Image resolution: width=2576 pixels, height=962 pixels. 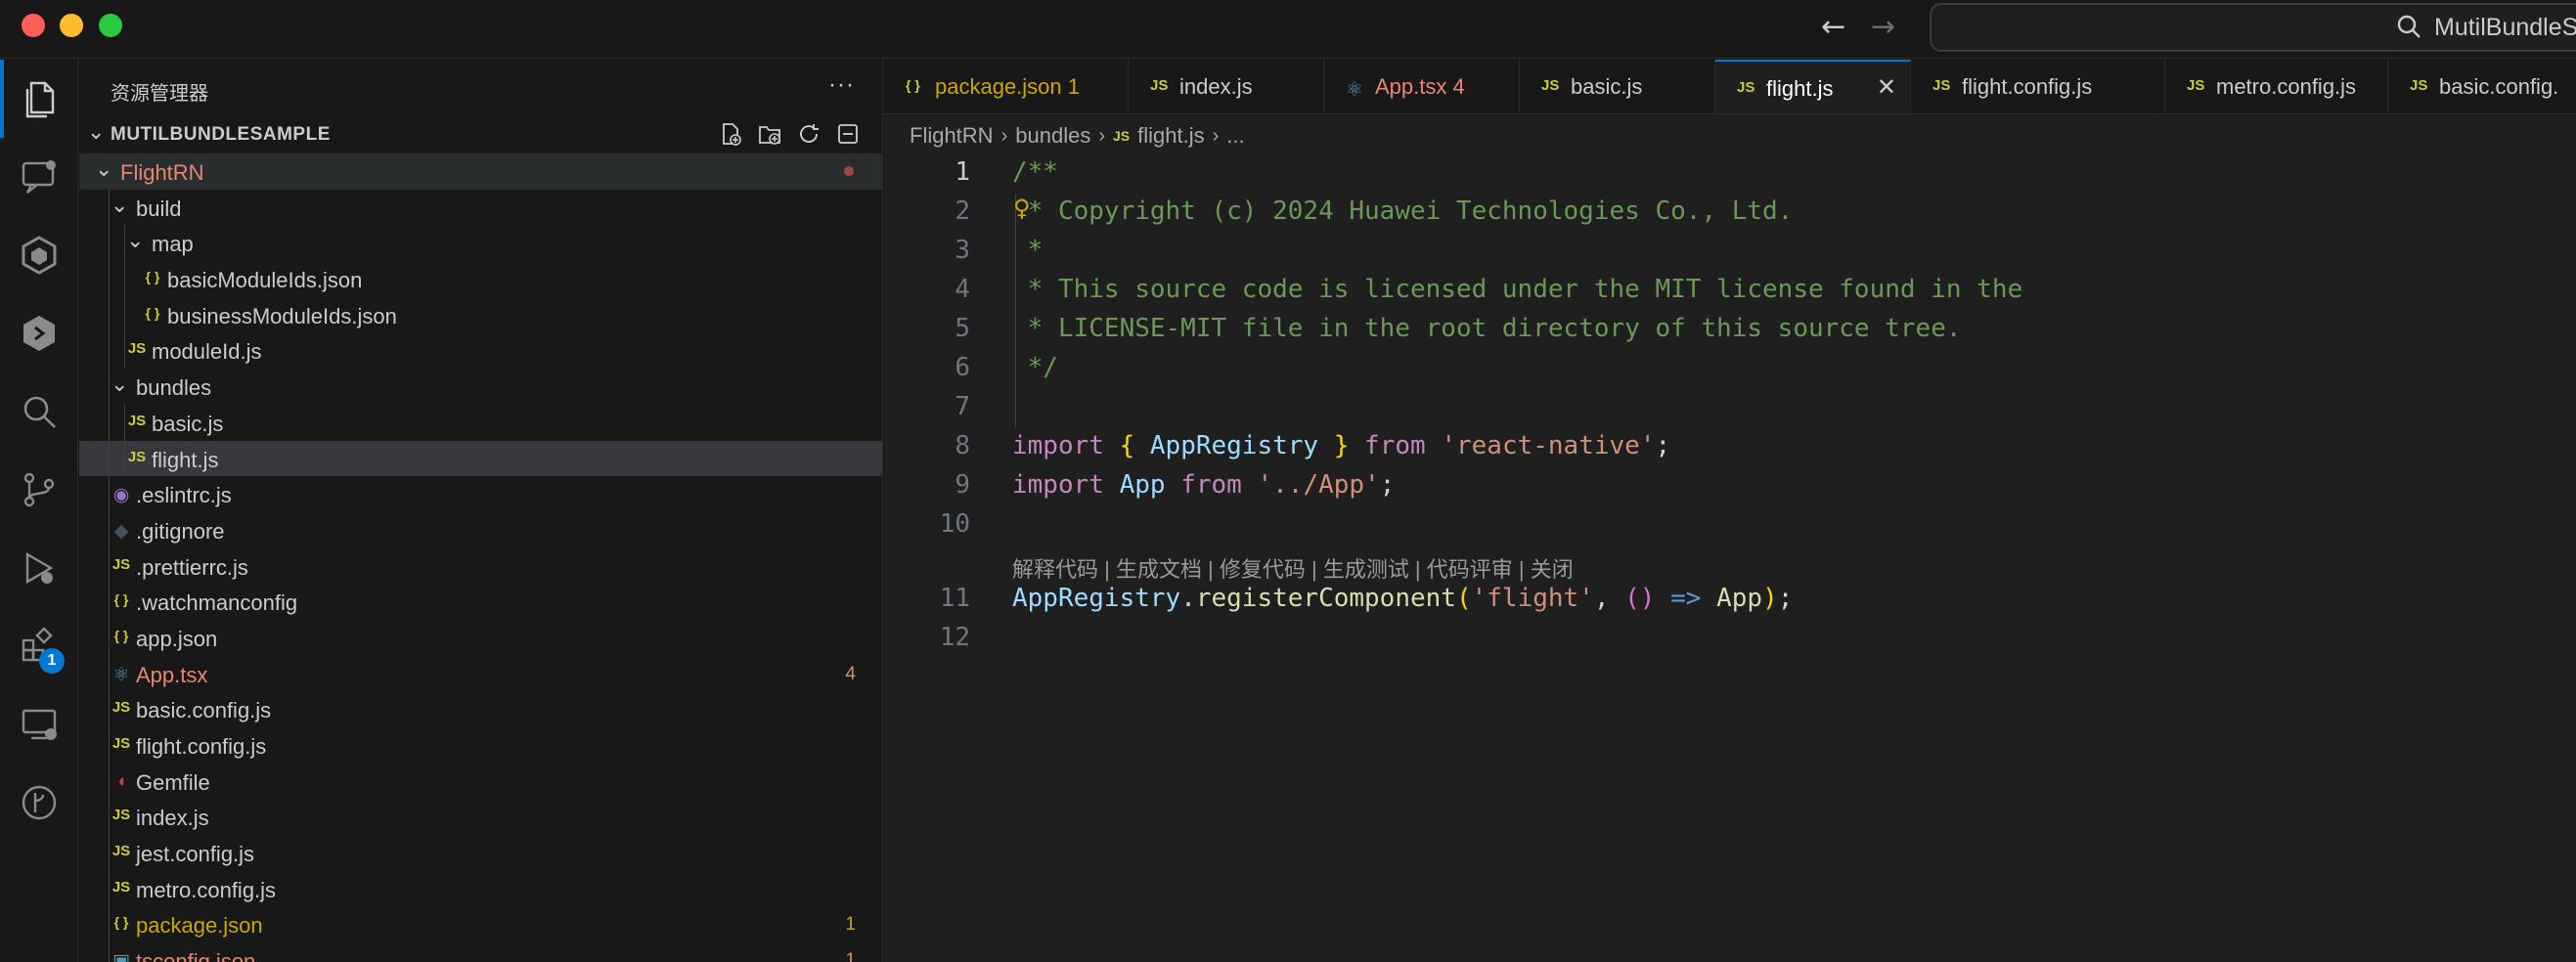 What do you see at coordinates (848, 134) in the screenshot?
I see `collapse-all-icon` at bounding box center [848, 134].